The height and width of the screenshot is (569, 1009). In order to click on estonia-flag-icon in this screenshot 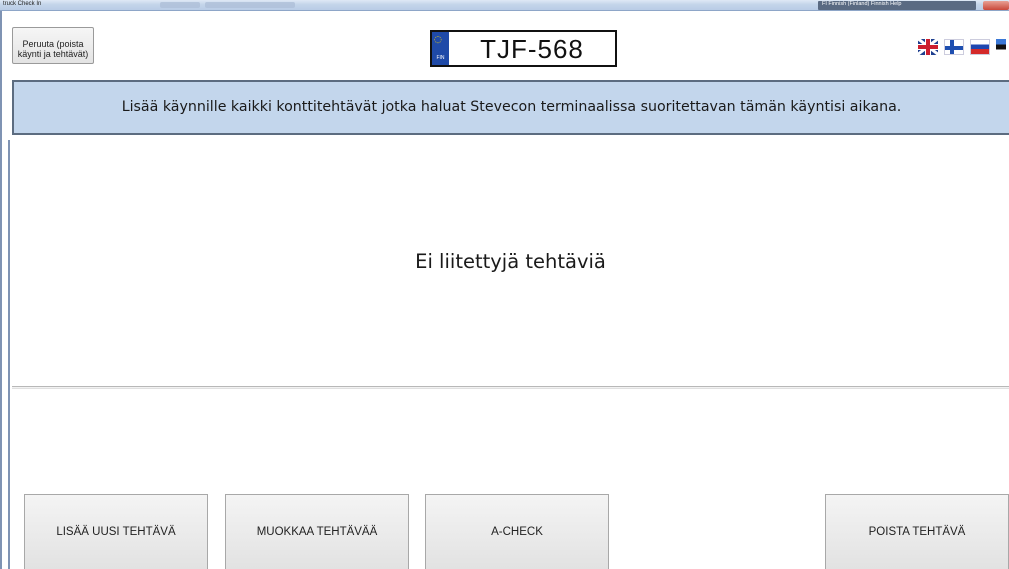, I will do `click(1001, 47)`.